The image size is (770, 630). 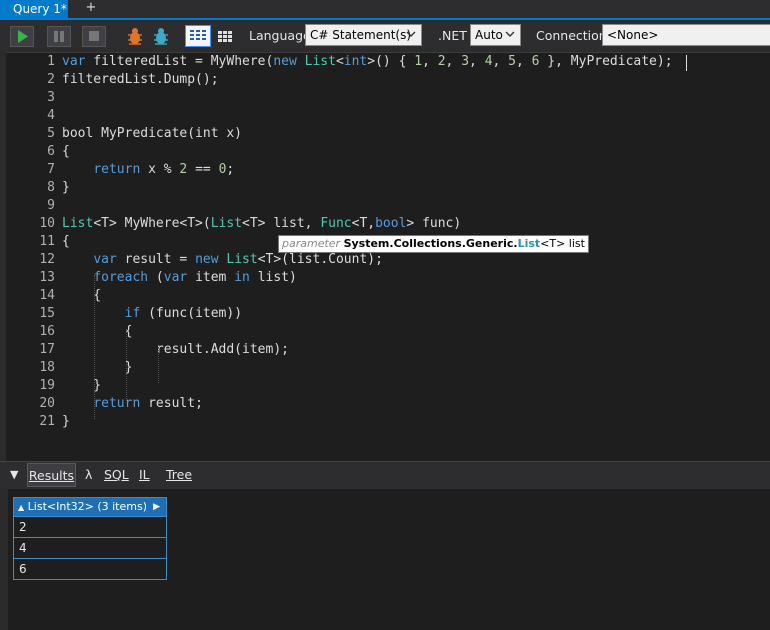 What do you see at coordinates (51, 187) in the screenshot?
I see `line-number: 8` at bounding box center [51, 187].